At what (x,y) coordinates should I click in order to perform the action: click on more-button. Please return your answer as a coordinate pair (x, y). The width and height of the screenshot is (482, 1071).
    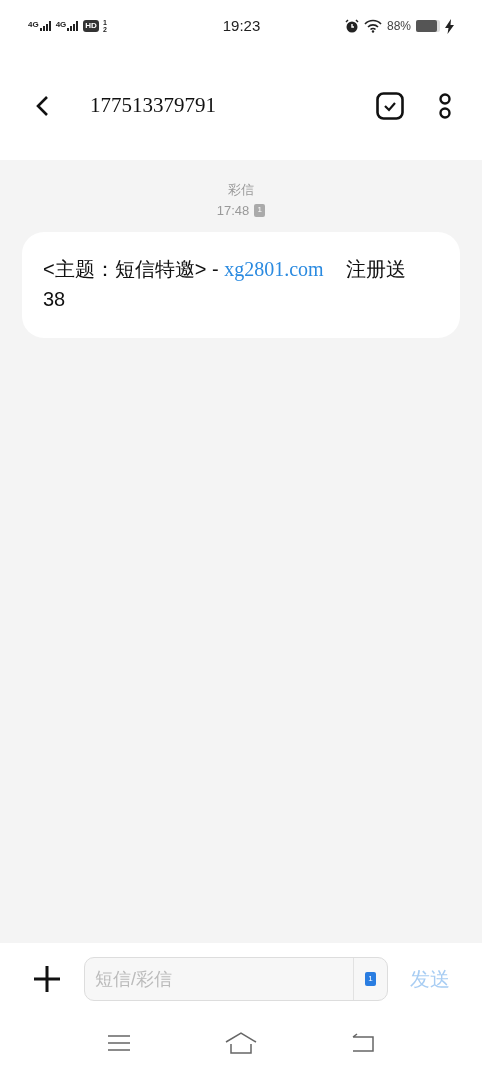
    Looking at the image, I should click on (445, 106).